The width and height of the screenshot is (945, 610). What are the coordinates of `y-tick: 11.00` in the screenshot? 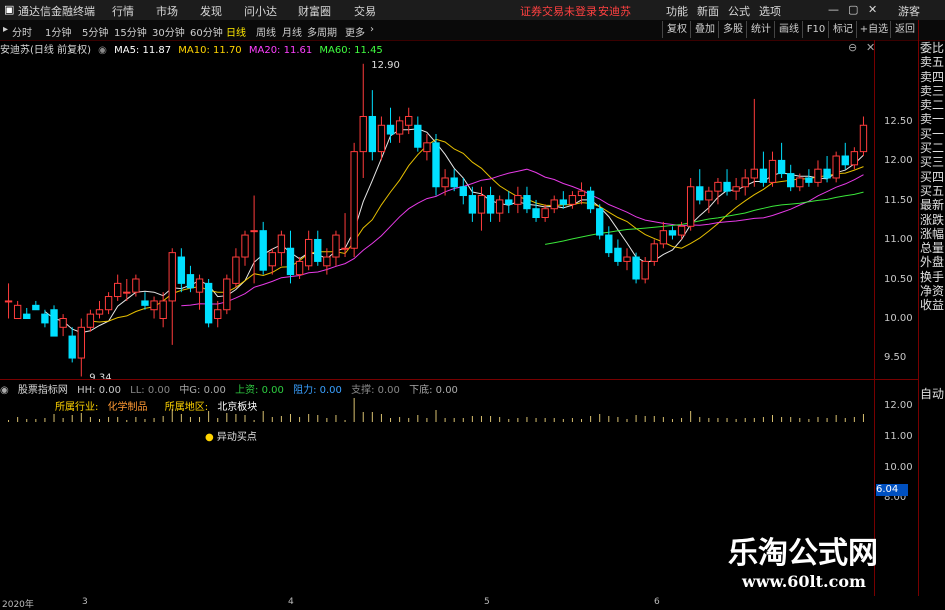 It's located at (898, 239).